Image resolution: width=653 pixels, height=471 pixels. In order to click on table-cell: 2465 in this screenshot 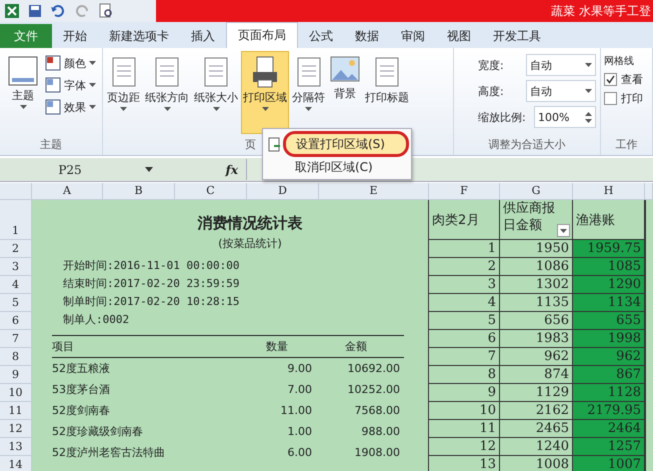, I will do `click(536, 429)`.